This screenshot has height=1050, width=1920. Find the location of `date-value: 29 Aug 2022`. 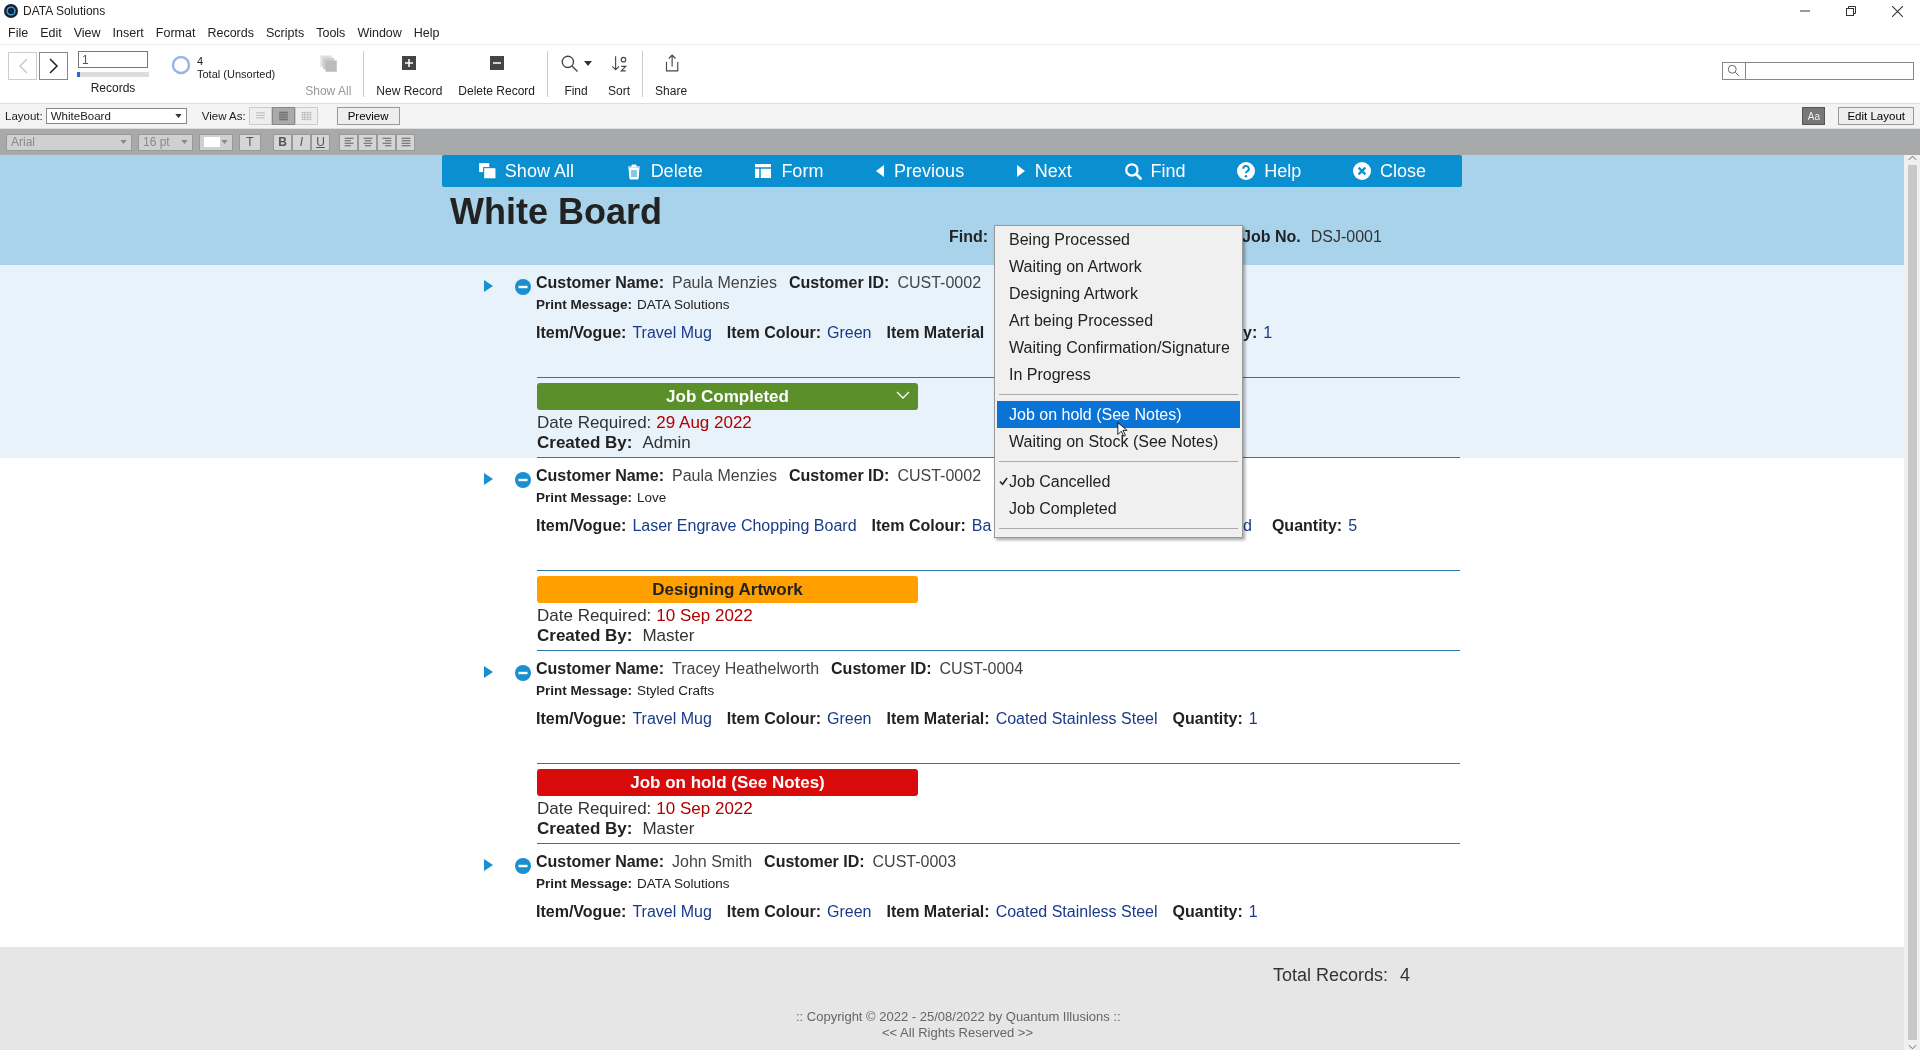

date-value: 29 Aug 2022 is located at coordinates (704, 422).